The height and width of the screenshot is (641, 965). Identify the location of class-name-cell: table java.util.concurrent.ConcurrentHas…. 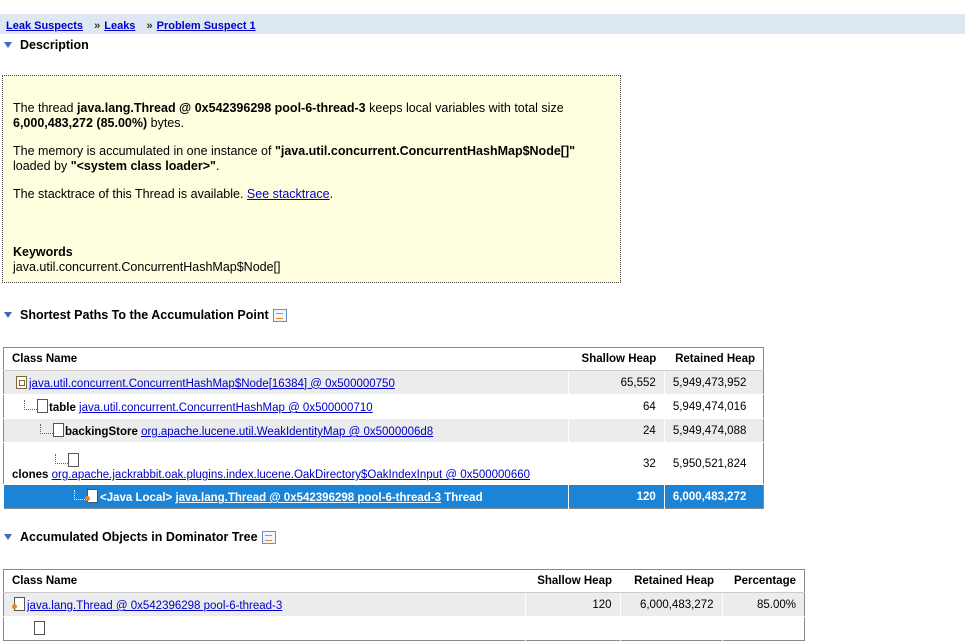
(286, 406).